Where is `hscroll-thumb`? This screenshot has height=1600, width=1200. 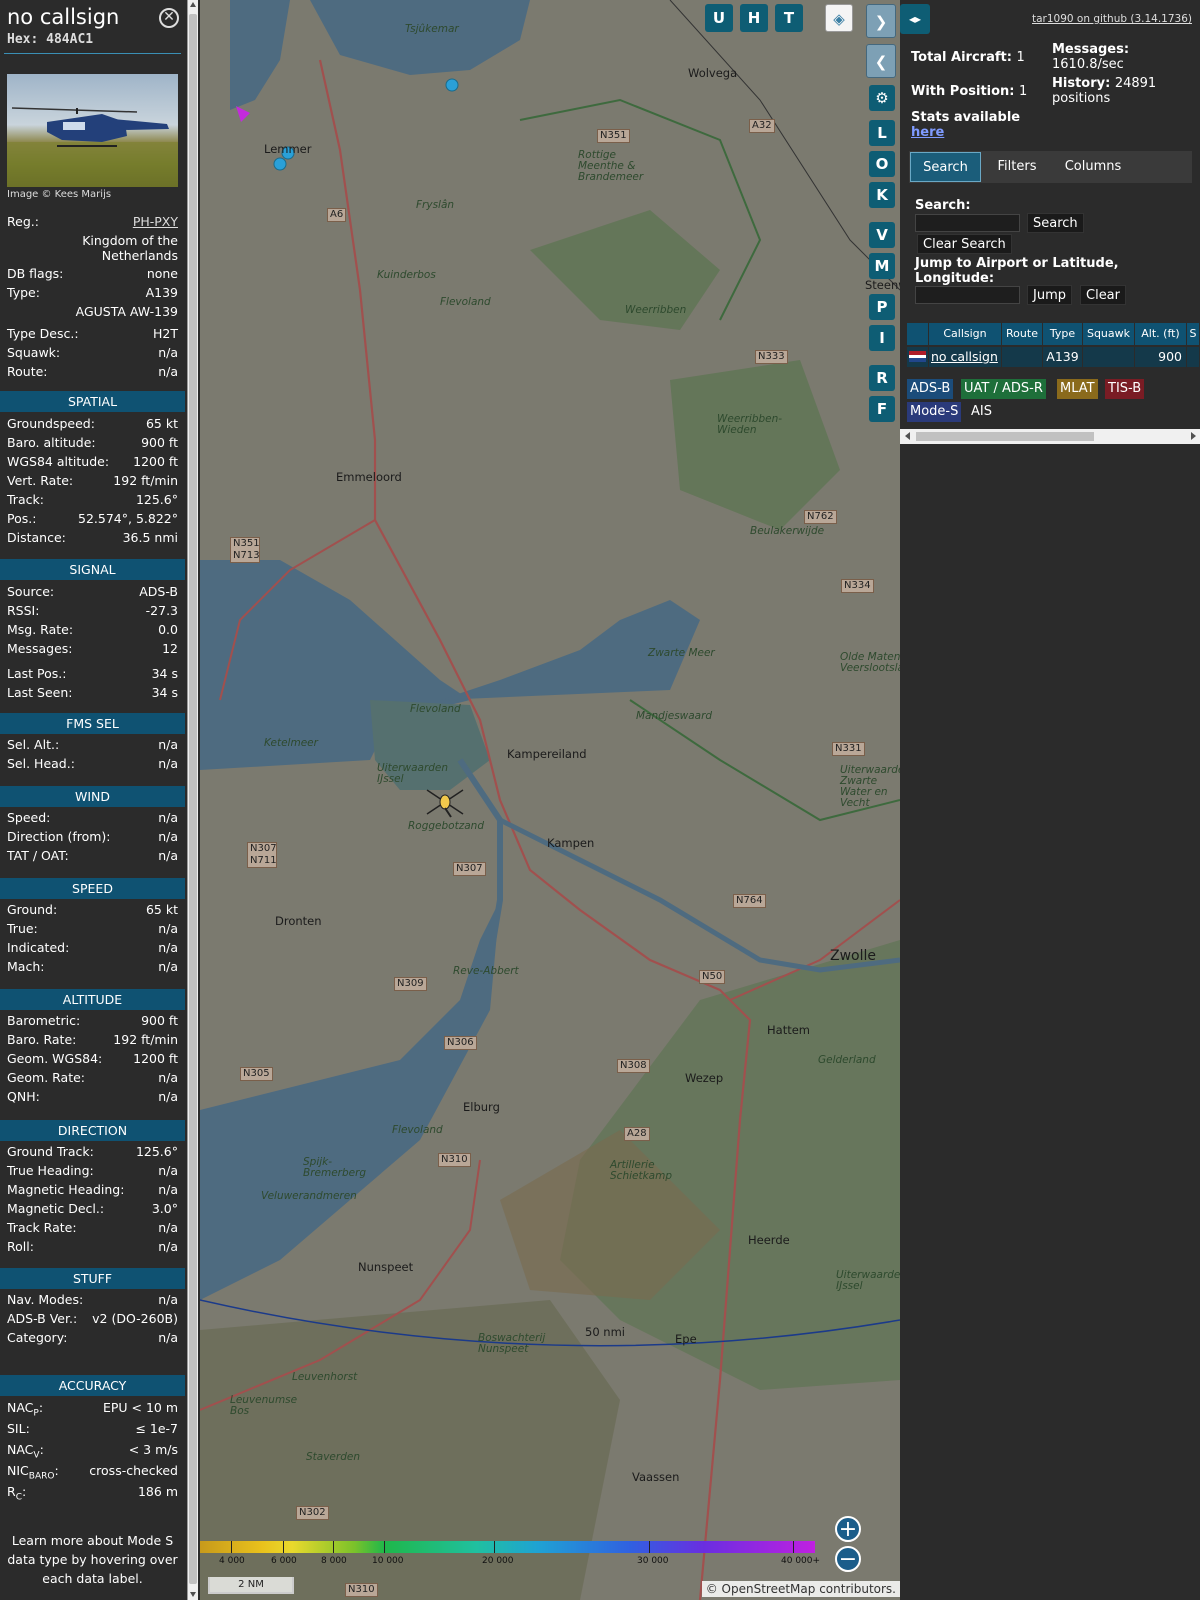 hscroll-thumb is located at coordinates (1005, 436).